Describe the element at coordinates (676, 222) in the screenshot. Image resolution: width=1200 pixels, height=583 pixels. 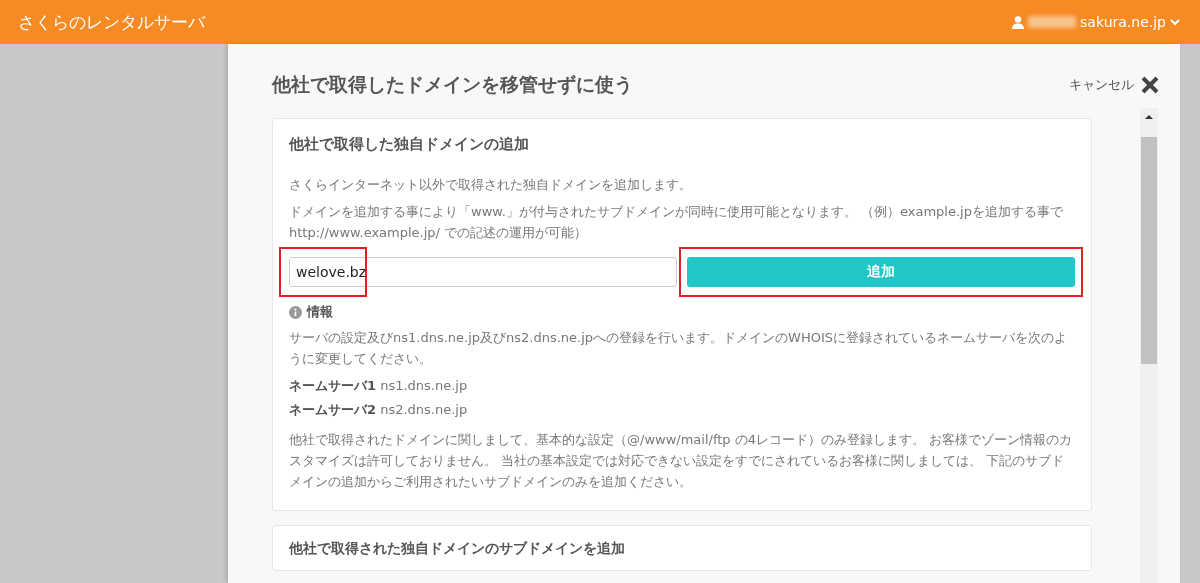
I see `description-text: ドメインを追加する事により「www.」が付与されたサブドメインが同時に使用可能となります。 （例）example.jpを追加する事で http://www.example.jp/ での記述の運用が可能）` at that location.